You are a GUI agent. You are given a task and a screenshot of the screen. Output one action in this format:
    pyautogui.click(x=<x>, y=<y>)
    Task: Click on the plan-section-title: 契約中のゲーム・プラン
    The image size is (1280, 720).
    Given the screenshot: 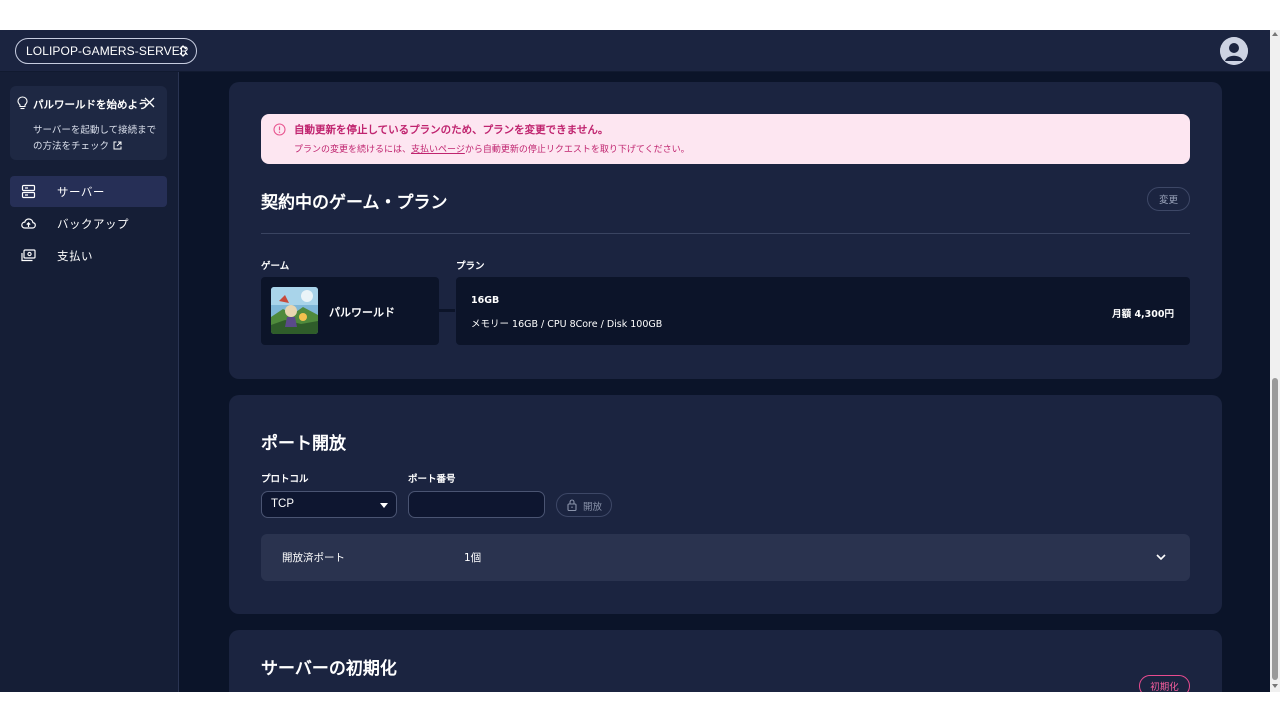 What is the action you would take?
    pyautogui.click(x=354, y=203)
    